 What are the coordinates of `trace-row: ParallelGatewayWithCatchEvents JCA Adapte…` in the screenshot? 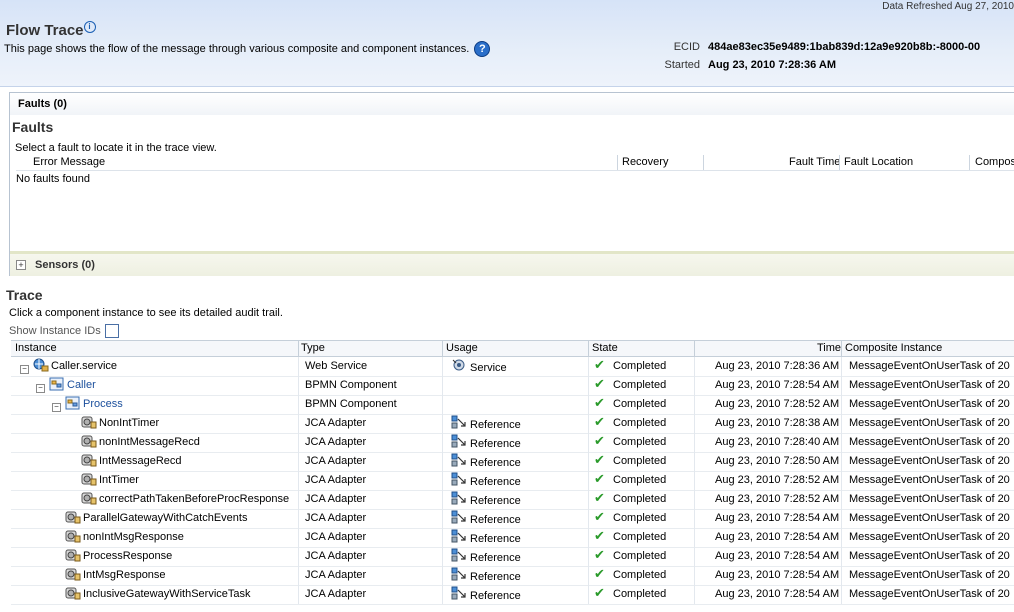 It's located at (512, 519).